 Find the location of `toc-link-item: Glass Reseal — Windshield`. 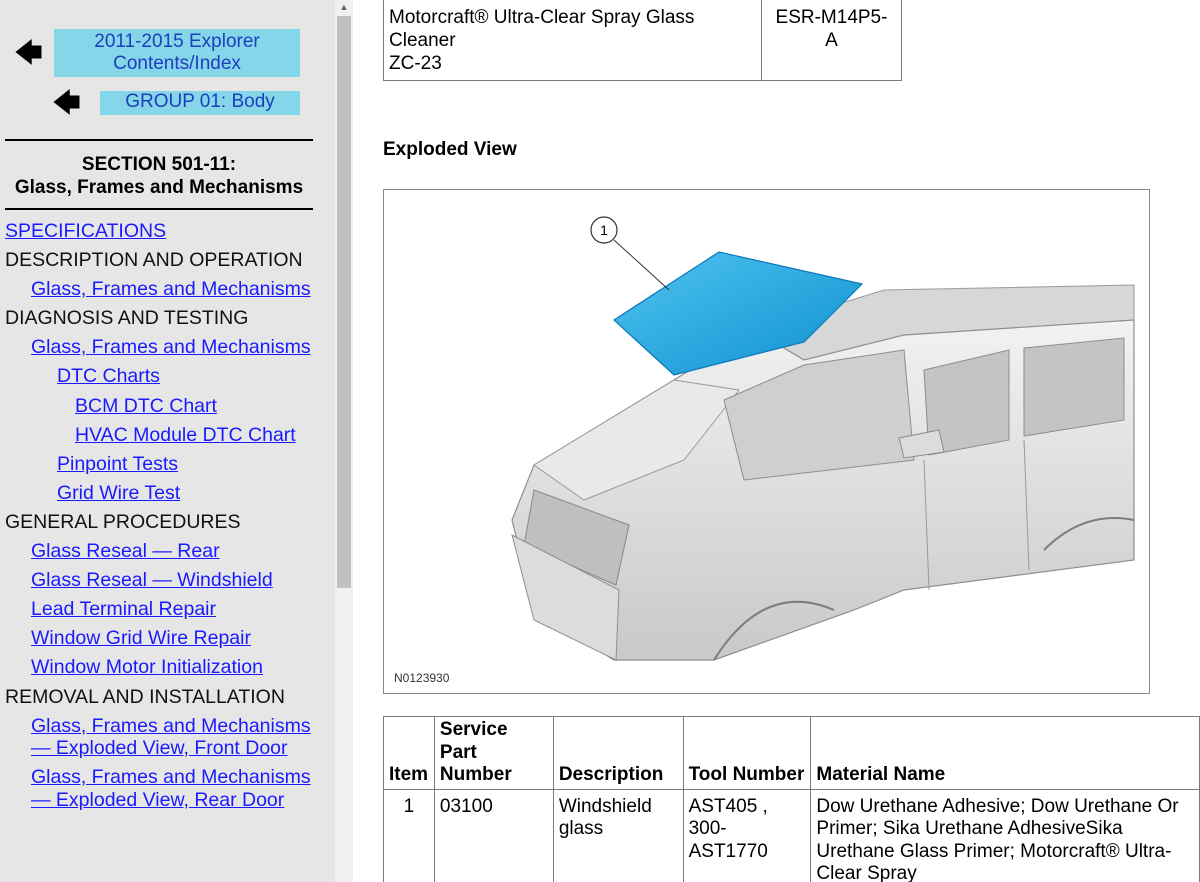

toc-link-item: Glass Reseal — Windshield is located at coordinates (165, 580).